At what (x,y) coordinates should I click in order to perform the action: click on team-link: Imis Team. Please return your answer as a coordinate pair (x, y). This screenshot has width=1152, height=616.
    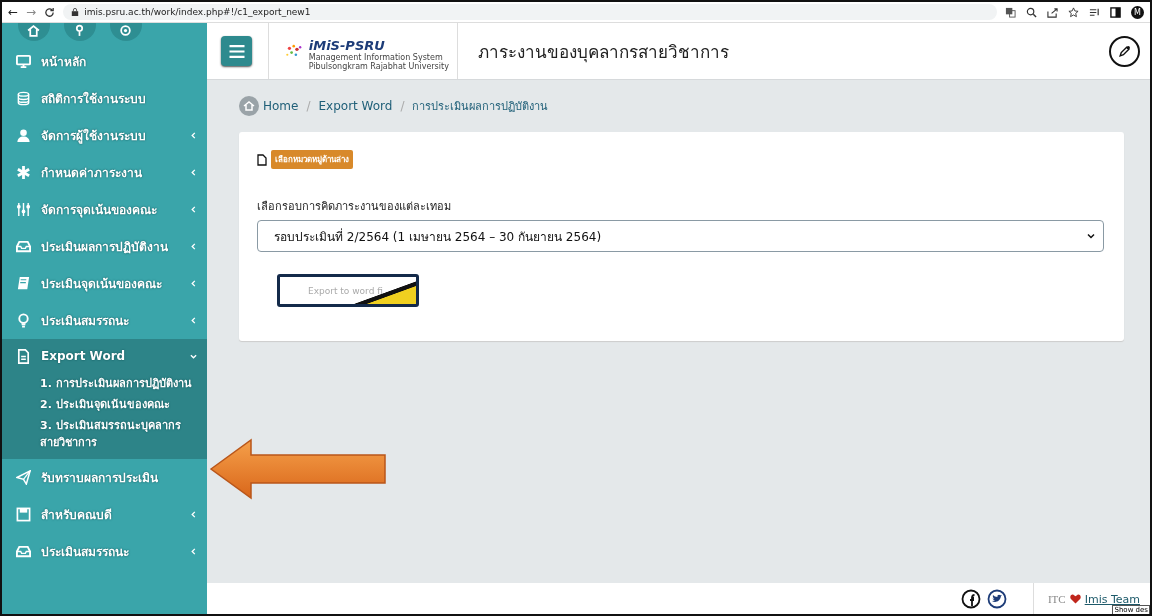
    Looking at the image, I should click on (1112, 599).